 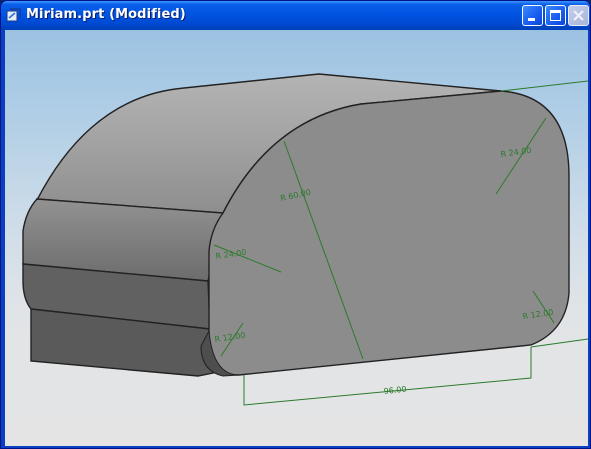 I want to click on window-title: Miriam.prt (Modified), so click(x=106, y=14).